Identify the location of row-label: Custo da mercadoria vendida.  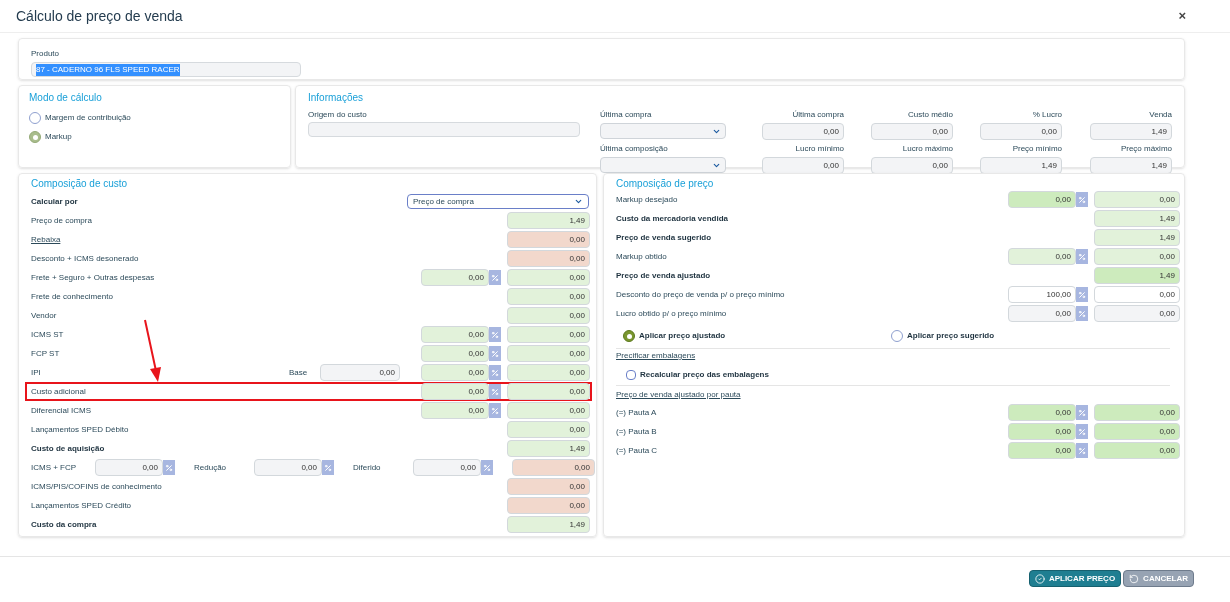
(672, 218).